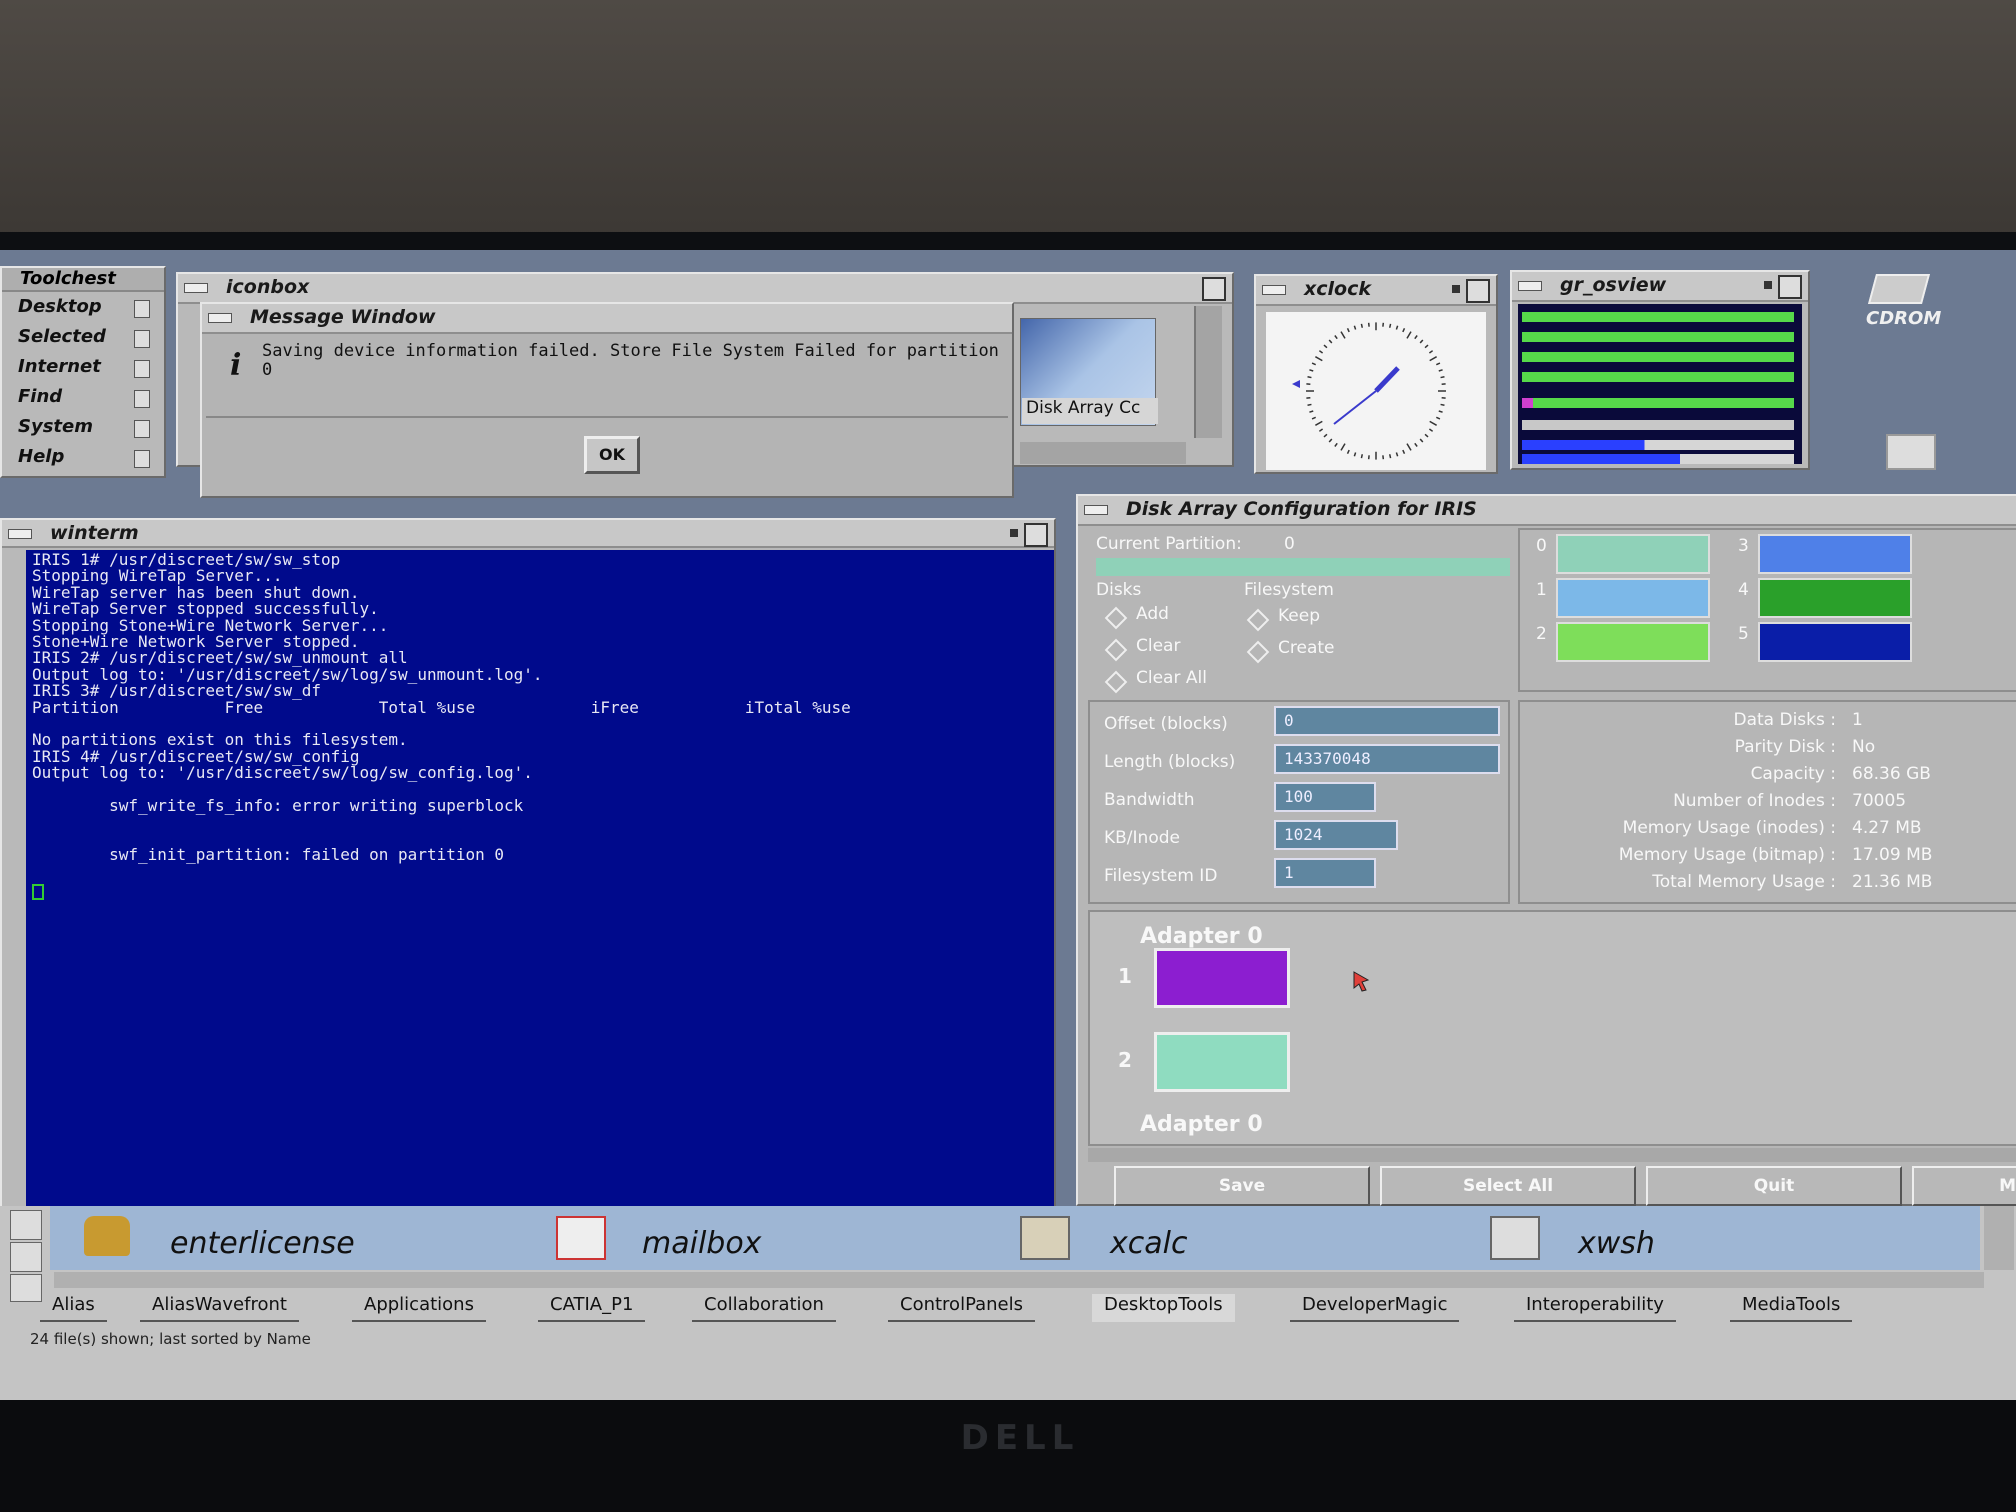 The width and height of the screenshot is (2016, 1512). What do you see at coordinates (142, 339) in the screenshot?
I see `submenu-icon` at bounding box center [142, 339].